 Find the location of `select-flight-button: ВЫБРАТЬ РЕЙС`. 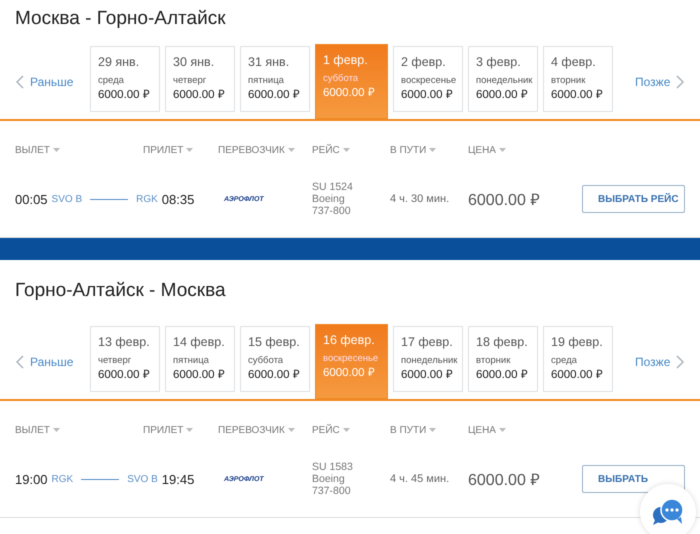

select-flight-button: ВЫБРАТЬ РЕЙС is located at coordinates (633, 199).